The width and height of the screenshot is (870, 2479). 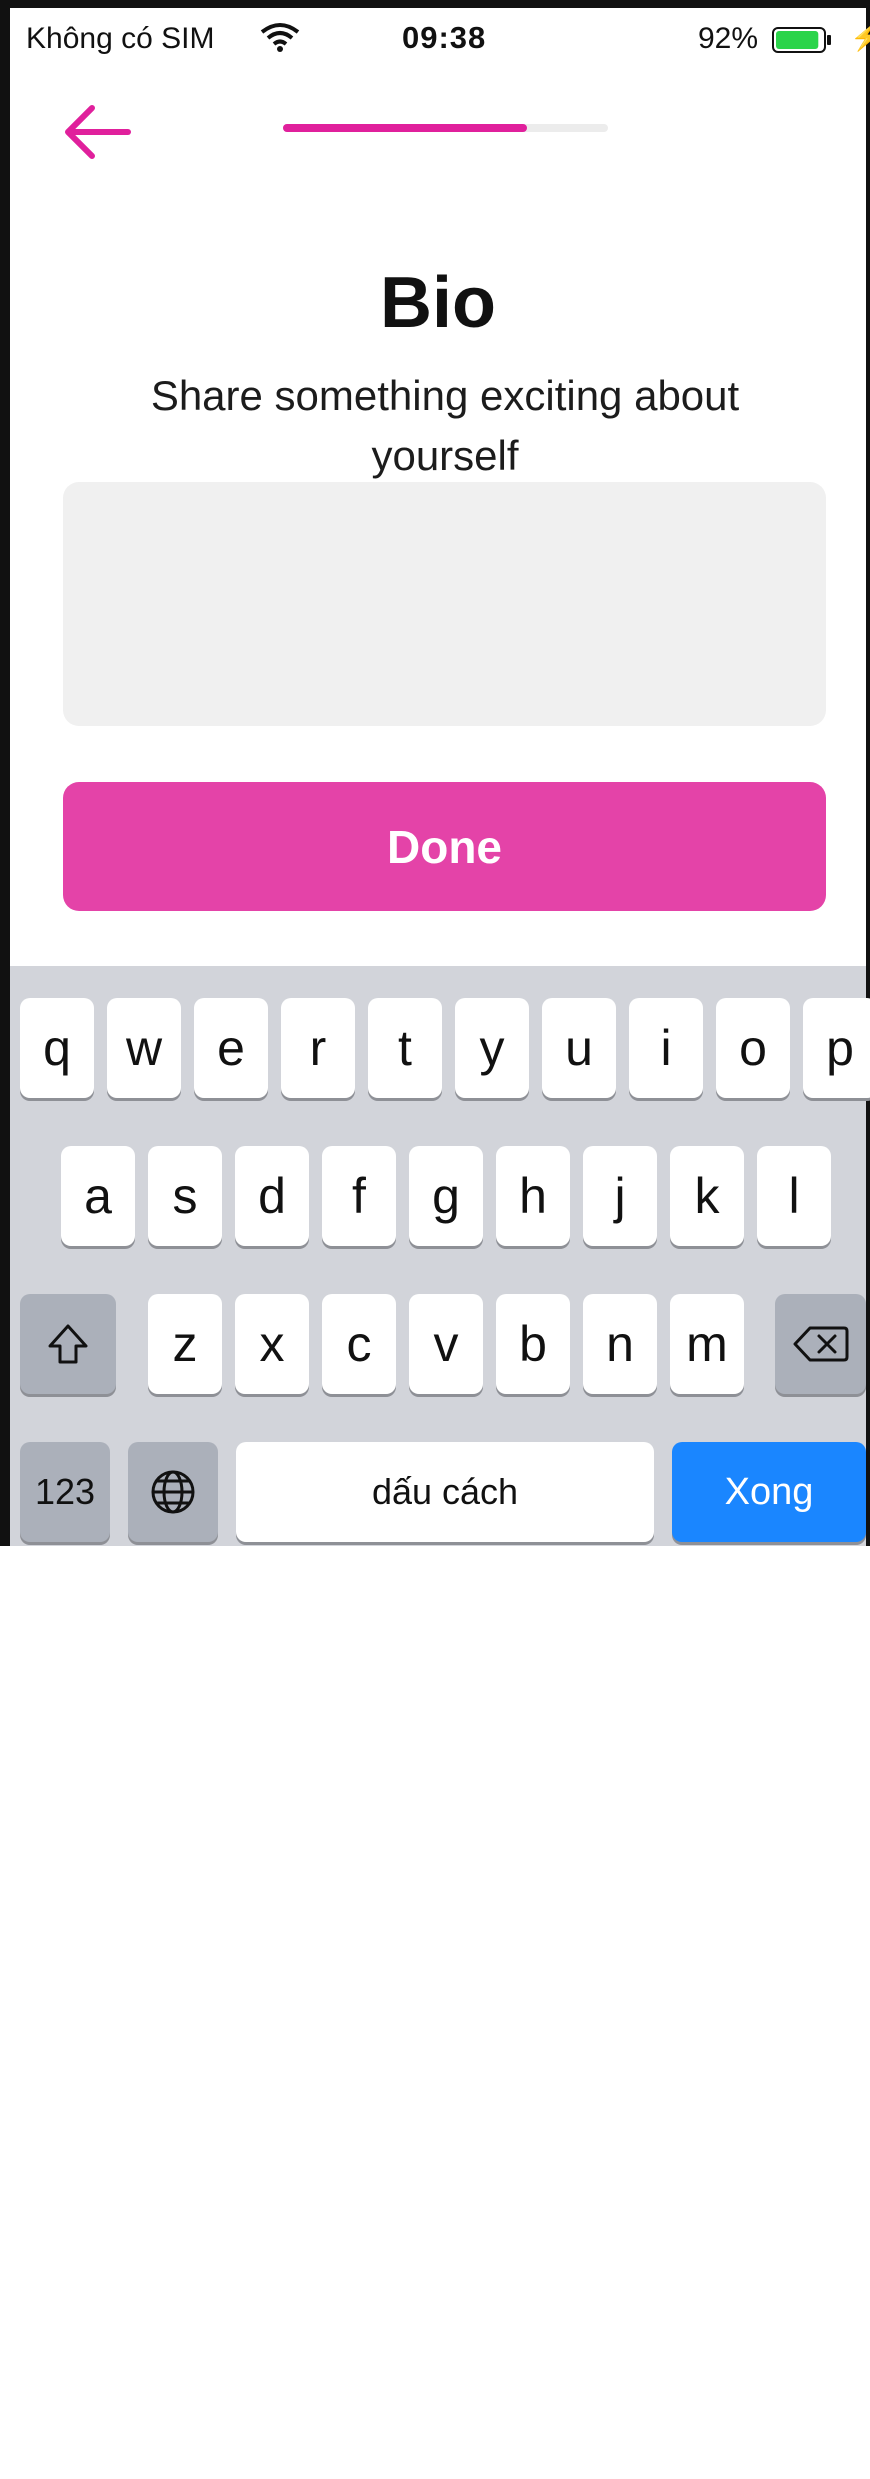 I want to click on bio-input, so click(x=444, y=604).